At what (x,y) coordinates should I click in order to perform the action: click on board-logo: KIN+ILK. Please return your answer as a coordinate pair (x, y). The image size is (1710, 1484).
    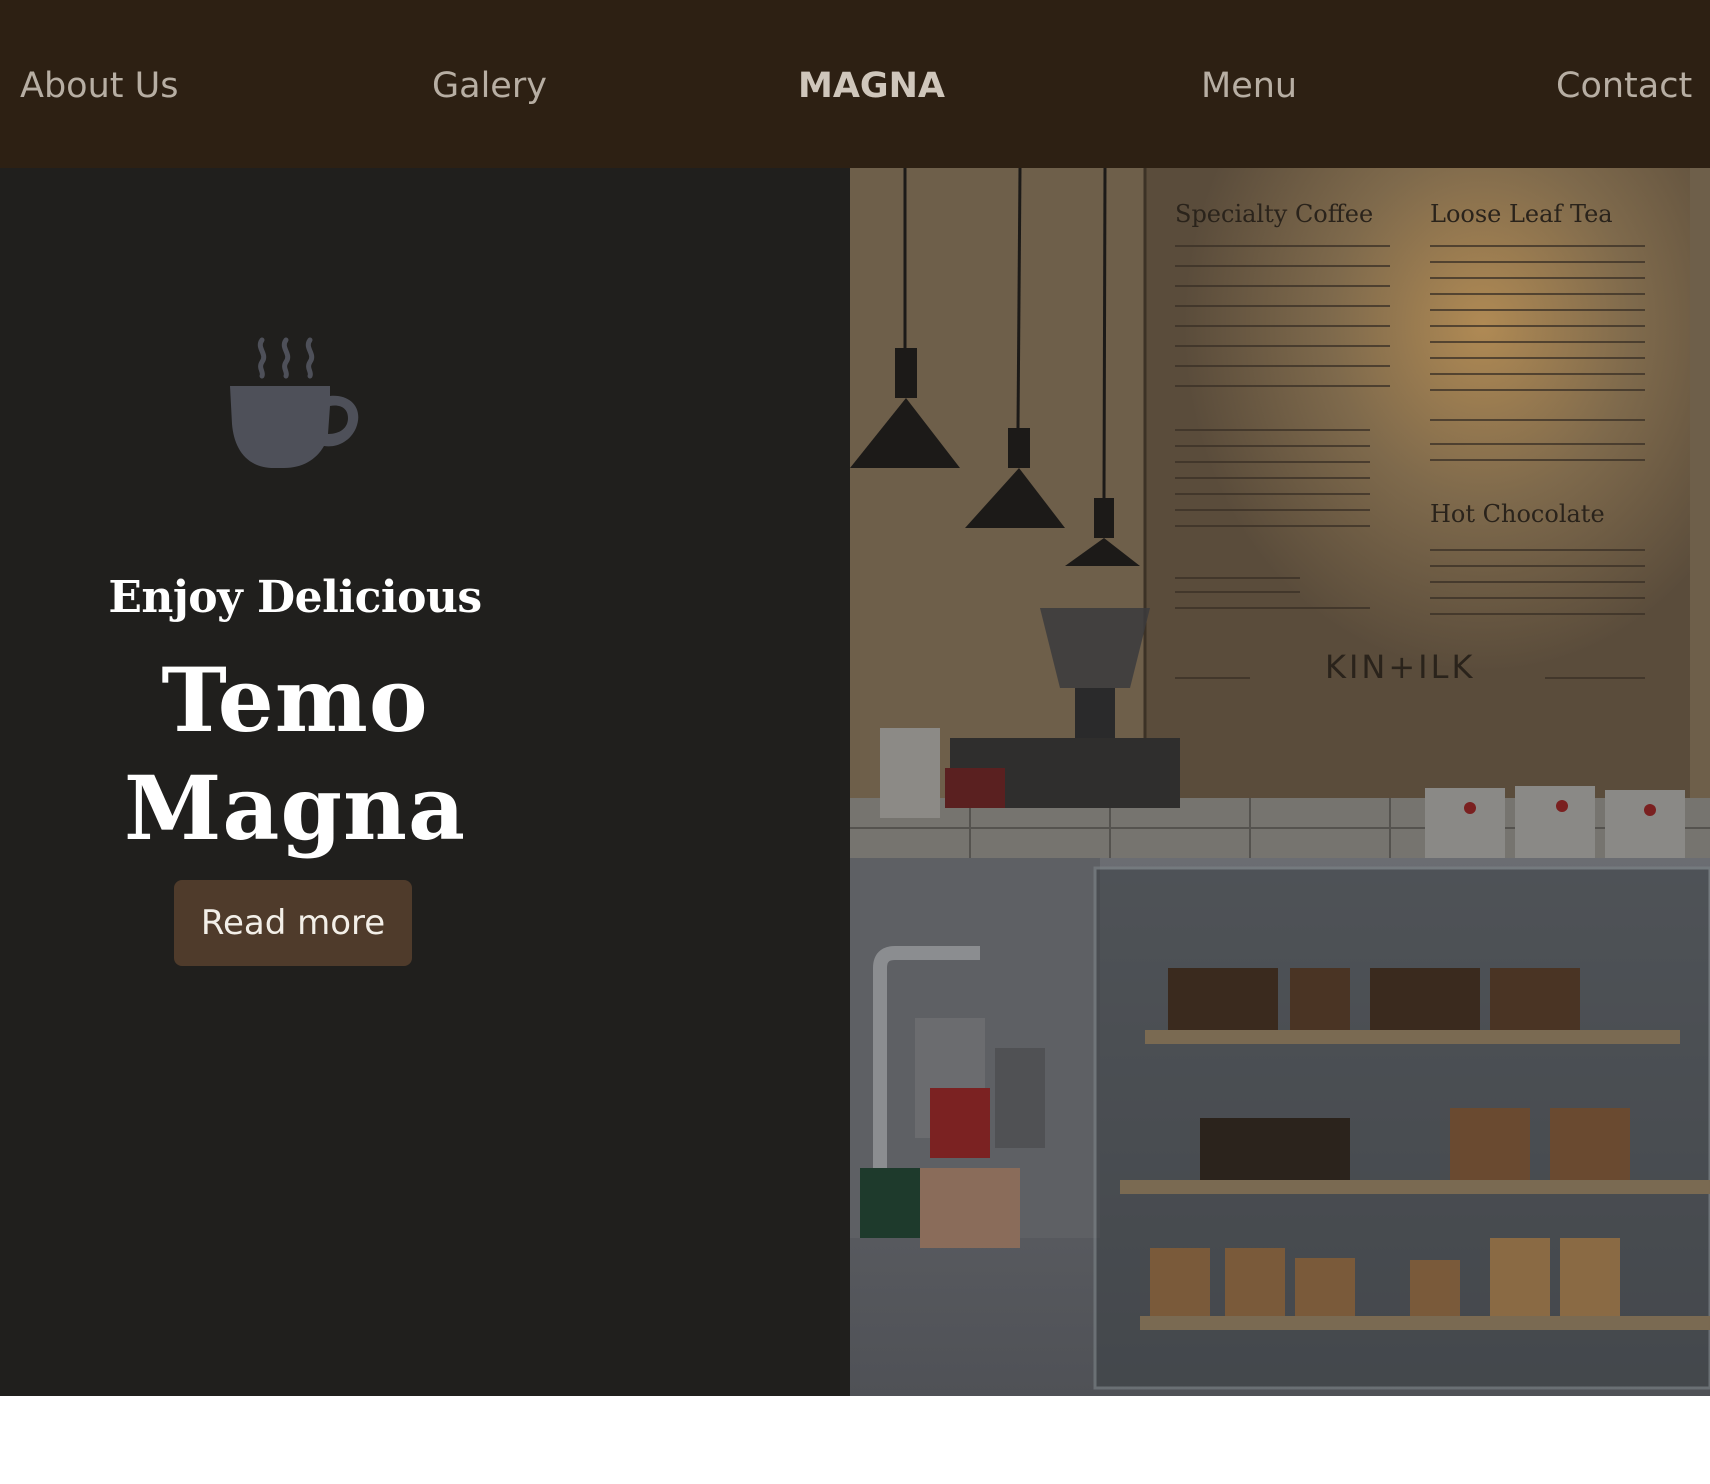
    Looking at the image, I should click on (1400, 667).